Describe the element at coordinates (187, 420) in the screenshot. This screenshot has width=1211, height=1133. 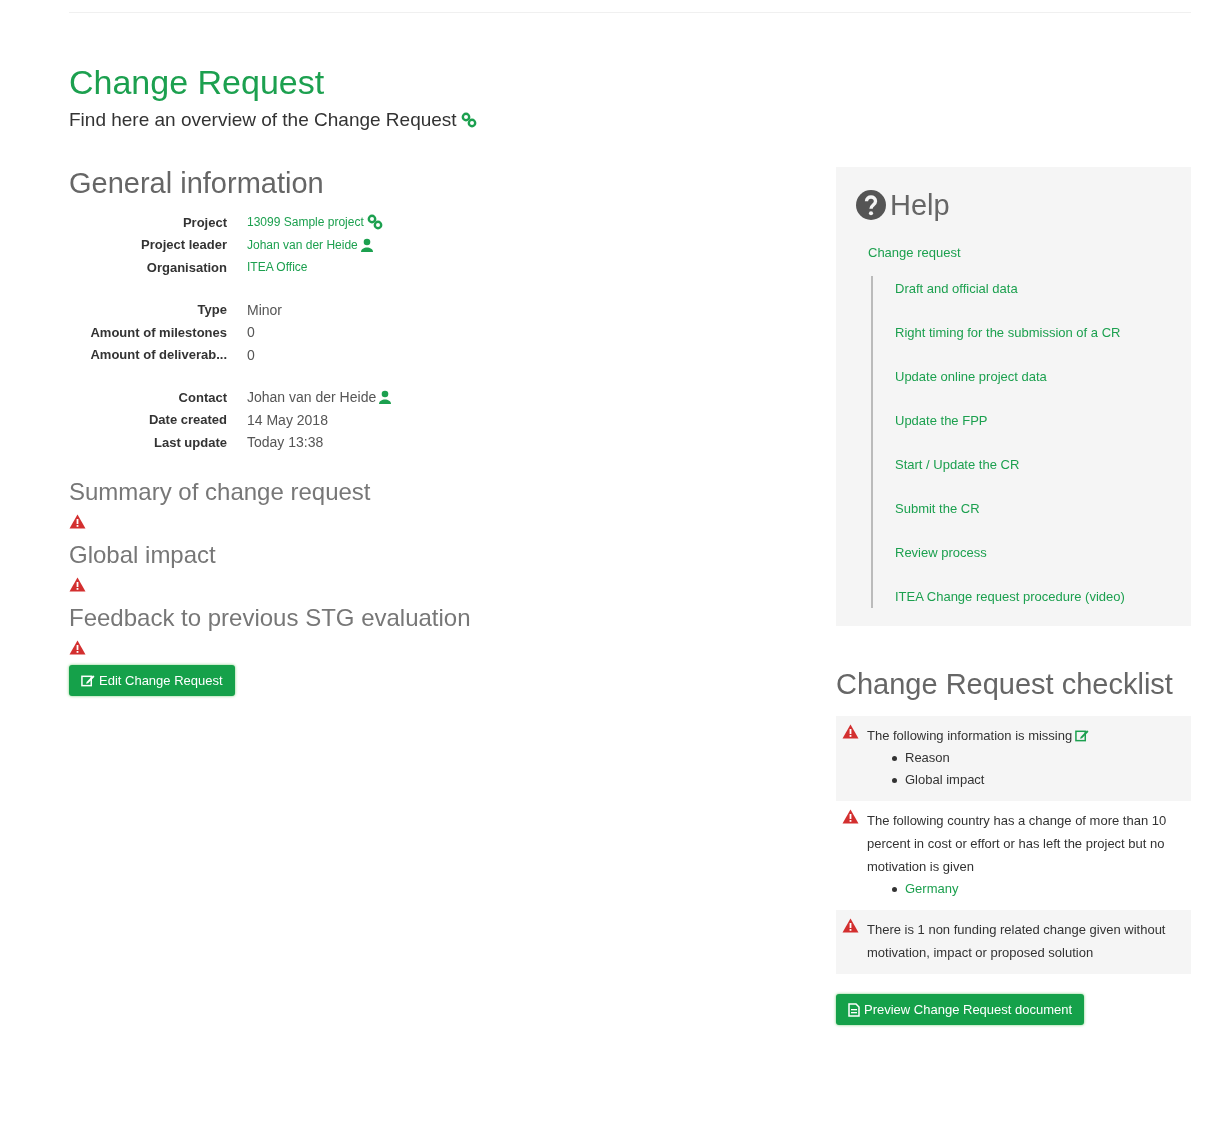
I see `field-label: Date created` at that location.